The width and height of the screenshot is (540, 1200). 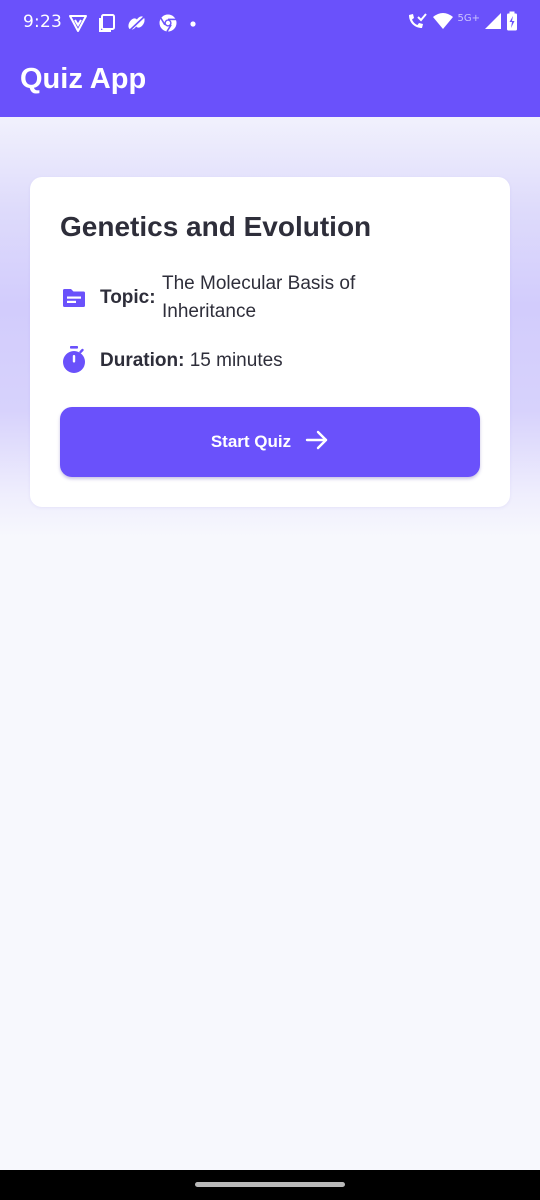 I want to click on app-bar: Quiz App, so click(x=270, y=81).